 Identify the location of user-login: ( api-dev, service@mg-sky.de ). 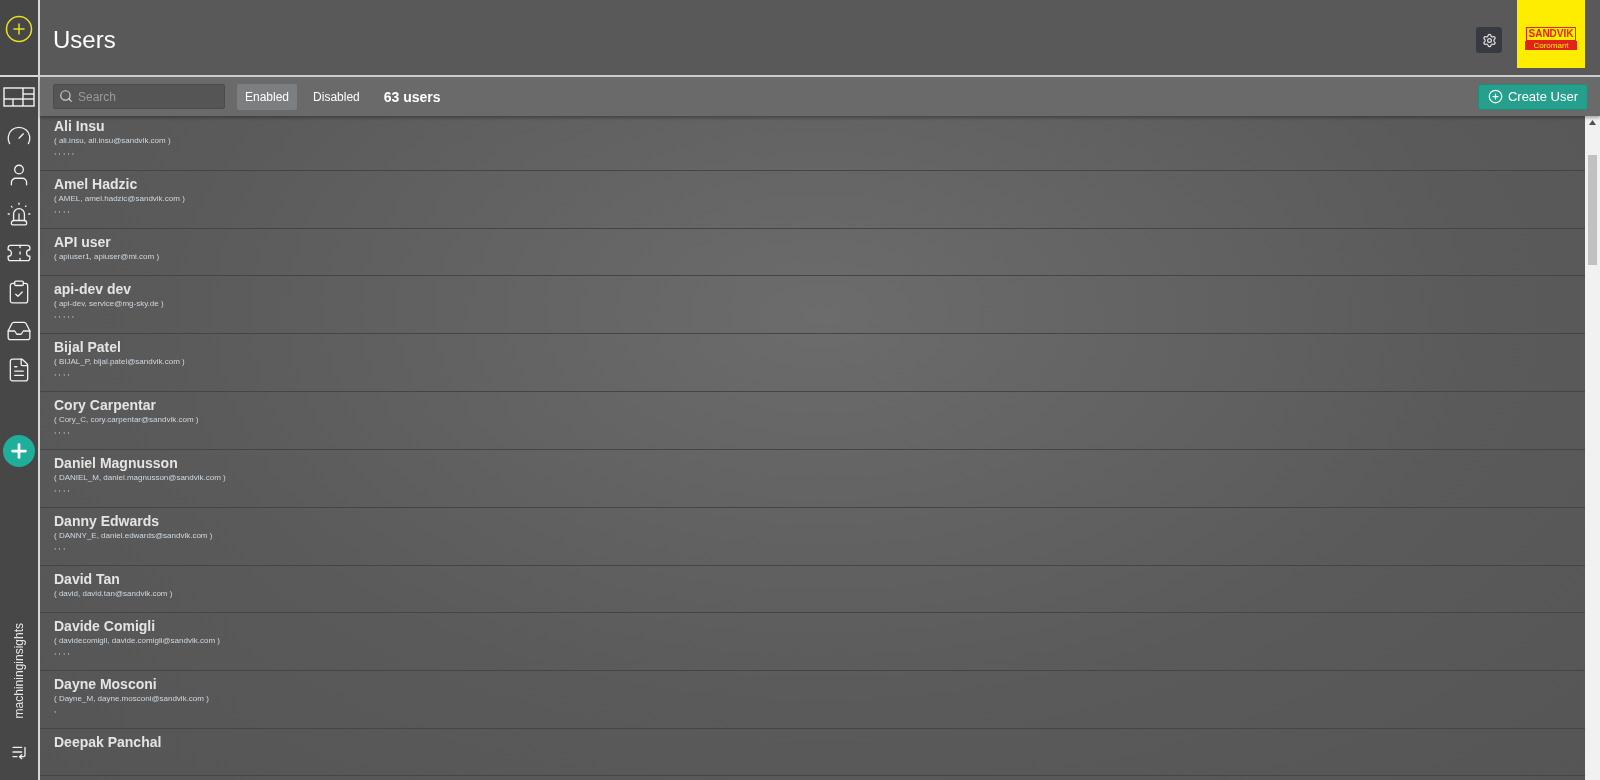
(109, 303).